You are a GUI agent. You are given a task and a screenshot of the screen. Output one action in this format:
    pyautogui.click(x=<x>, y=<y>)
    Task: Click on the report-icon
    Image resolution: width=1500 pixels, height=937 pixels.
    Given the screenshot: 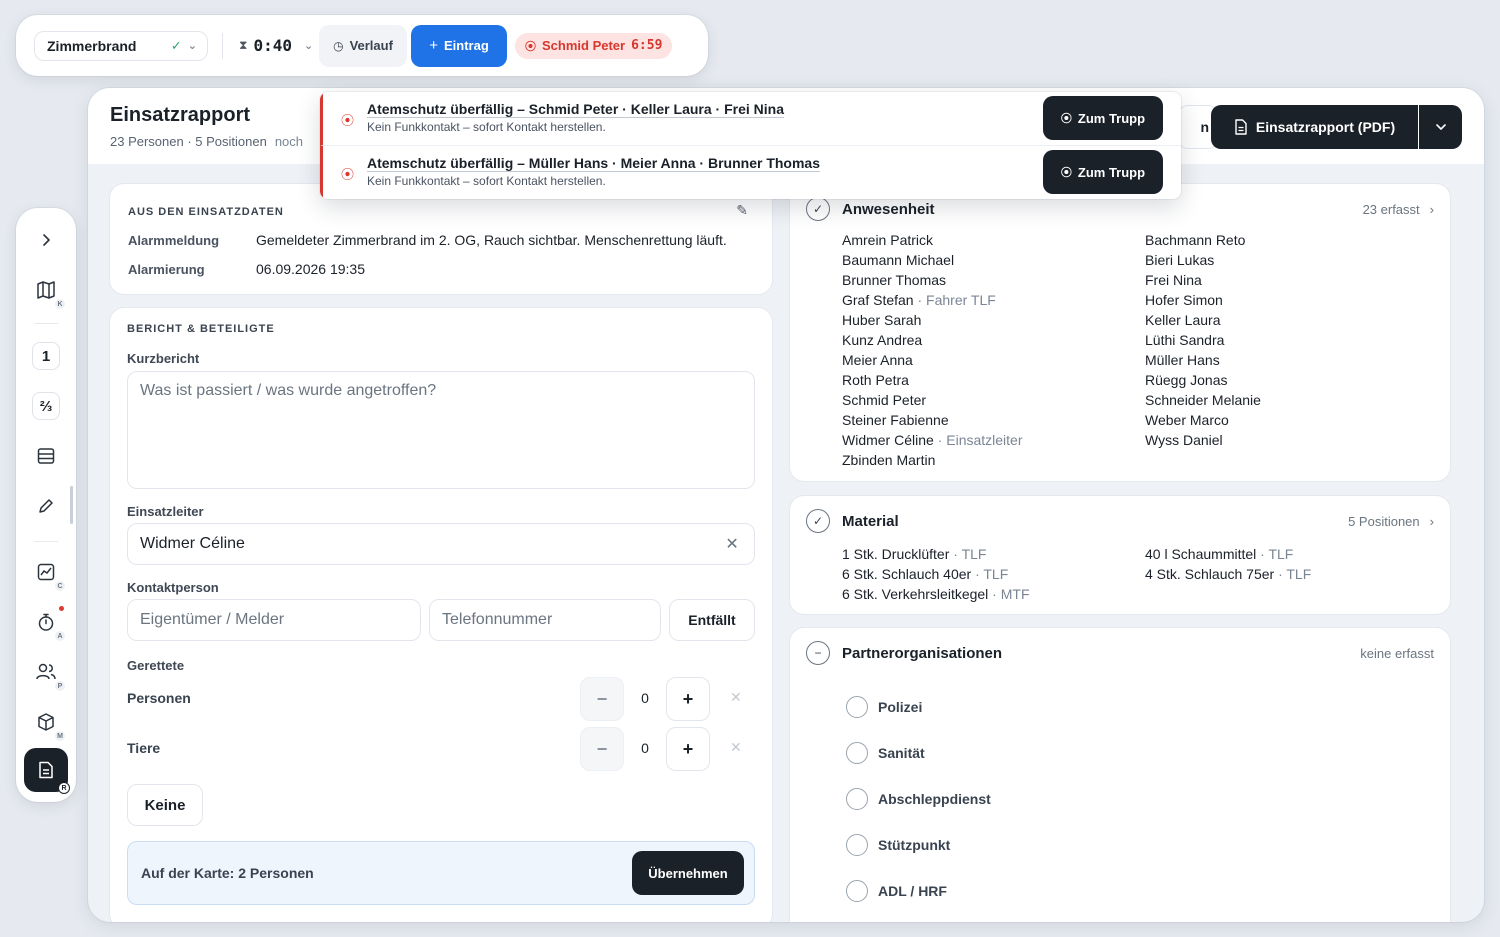 What is the action you would take?
    pyautogui.click(x=46, y=770)
    